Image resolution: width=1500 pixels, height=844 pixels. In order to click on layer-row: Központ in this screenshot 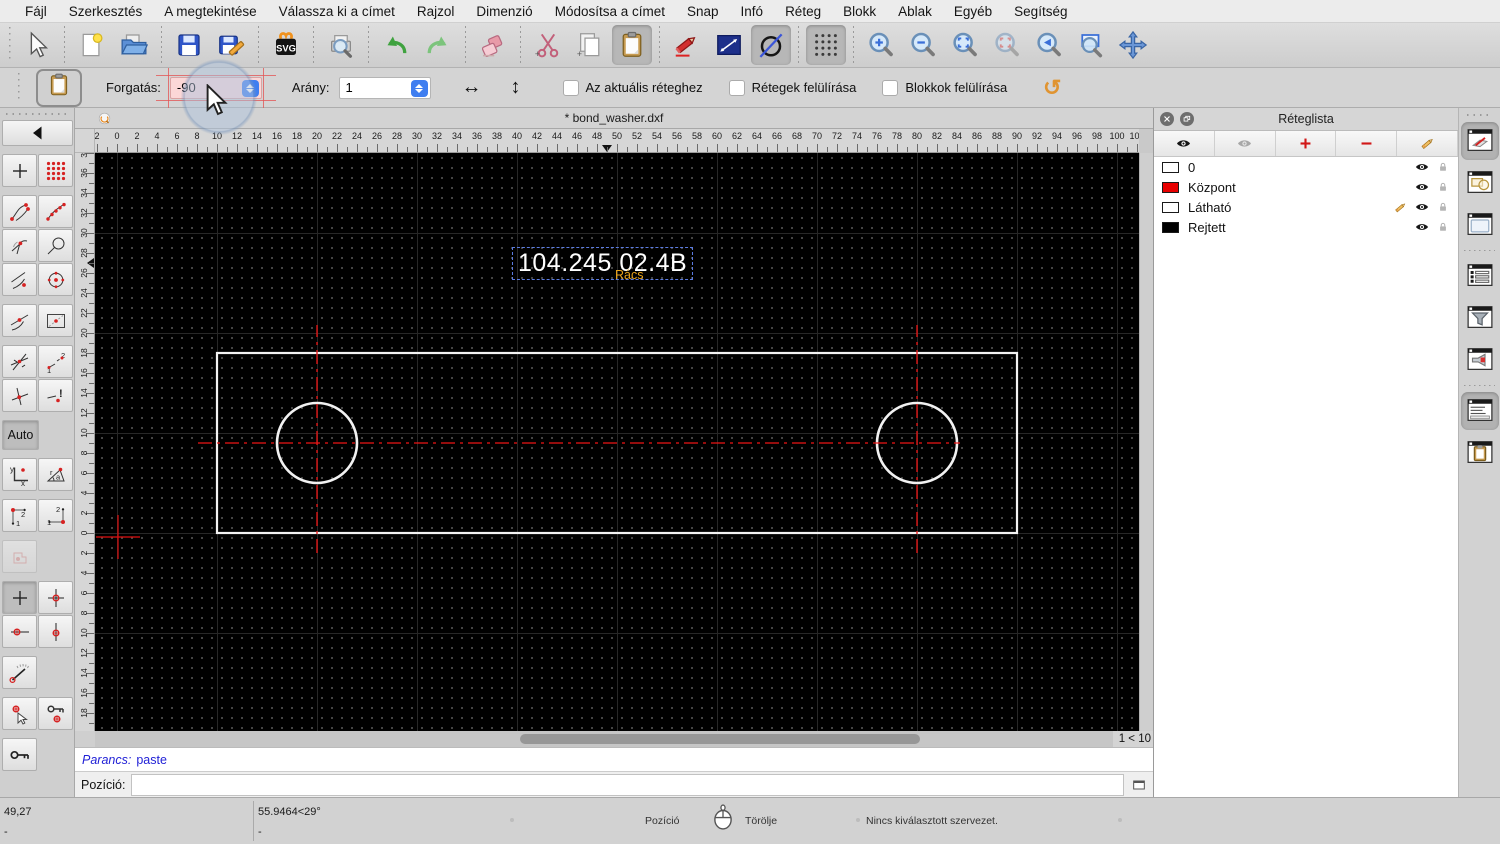, I will do `click(1306, 187)`.